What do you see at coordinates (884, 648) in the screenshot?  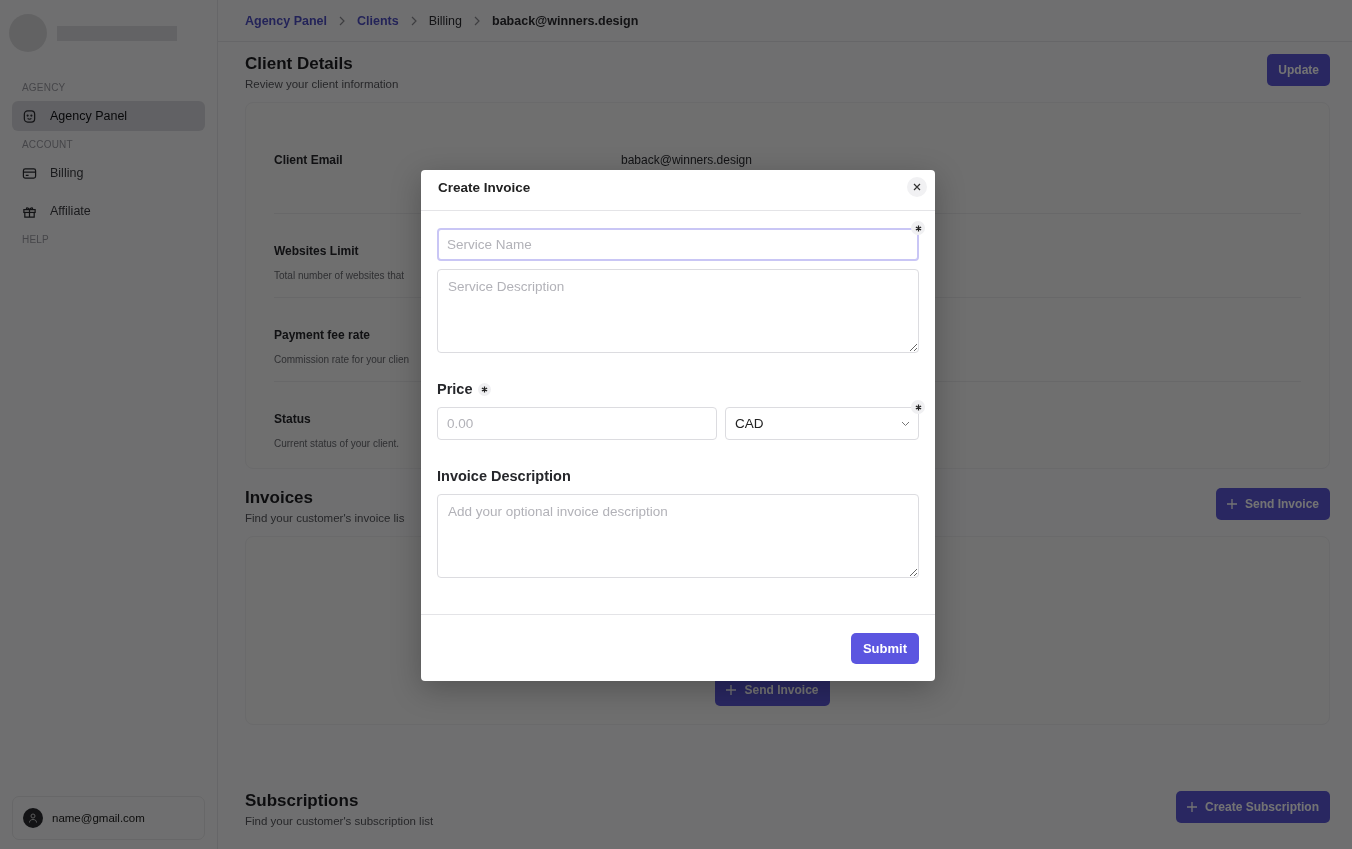 I see `submit-button: Submit` at bounding box center [884, 648].